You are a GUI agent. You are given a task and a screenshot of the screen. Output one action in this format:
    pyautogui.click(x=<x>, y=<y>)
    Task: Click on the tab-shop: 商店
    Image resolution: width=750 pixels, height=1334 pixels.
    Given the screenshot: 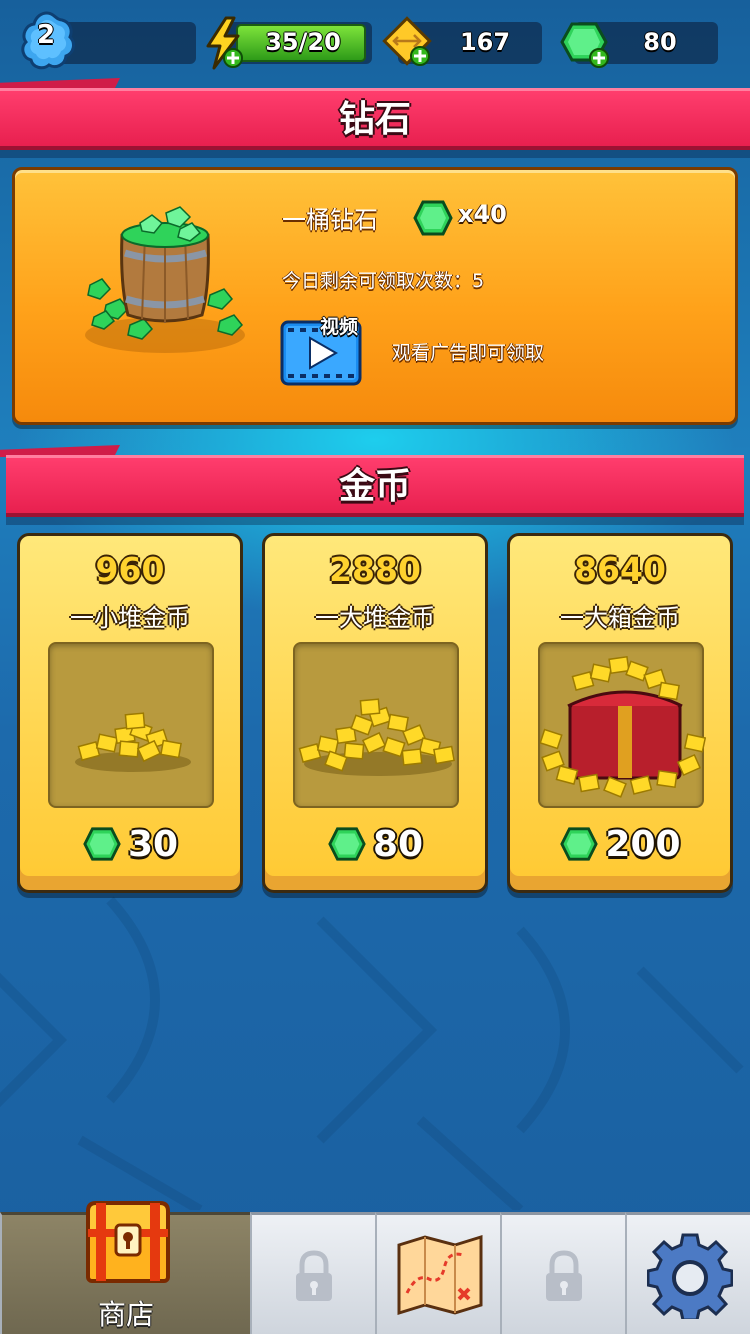 What is the action you would take?
    pyautogui.click(x=125, y=1267)
    